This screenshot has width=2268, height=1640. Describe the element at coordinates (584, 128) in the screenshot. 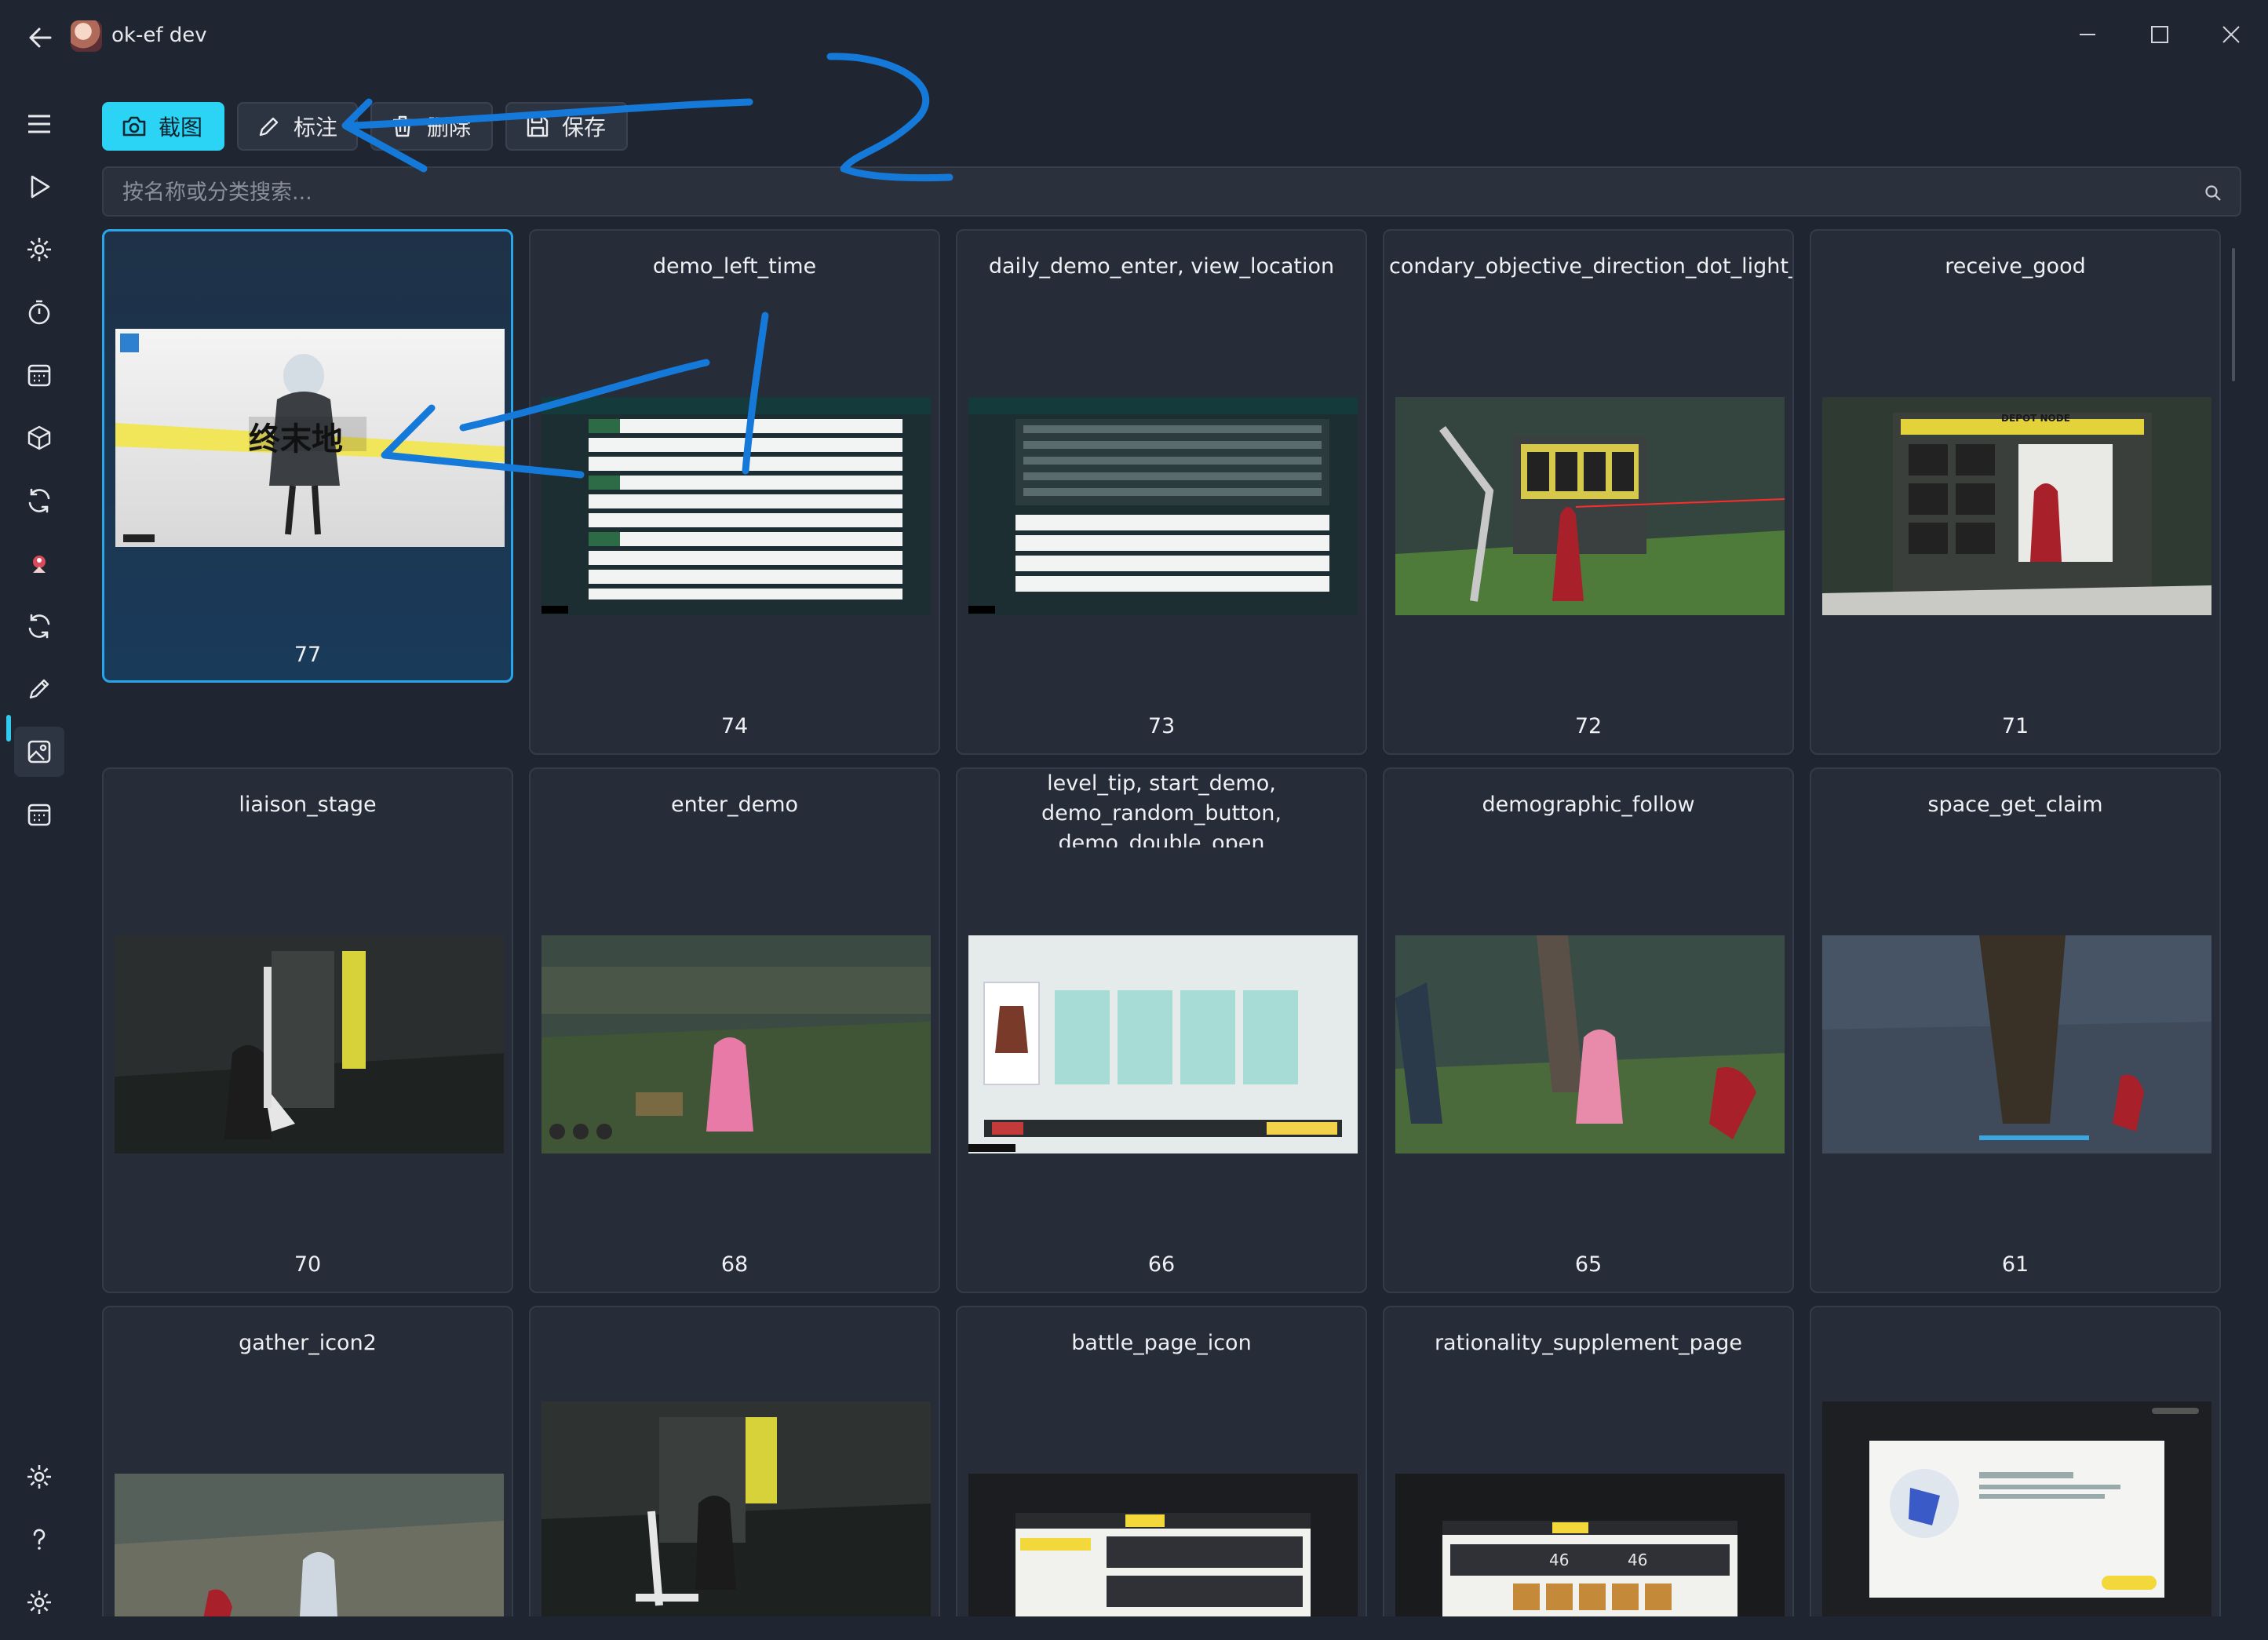

I see `save-label: 保存` at that location.